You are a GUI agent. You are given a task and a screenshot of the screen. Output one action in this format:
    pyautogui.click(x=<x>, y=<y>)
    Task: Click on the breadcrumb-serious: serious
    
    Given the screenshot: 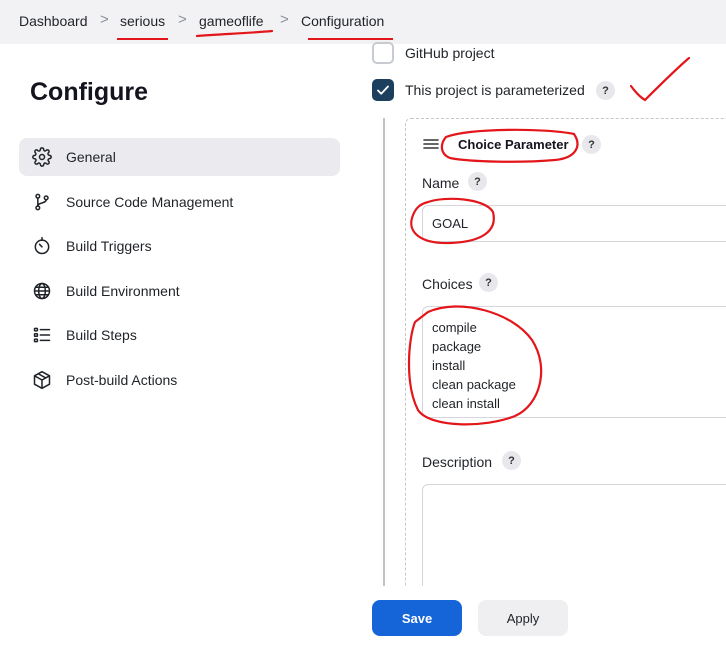 What is the action you would take?
    pyautogui.click(x=142, y=21)
    